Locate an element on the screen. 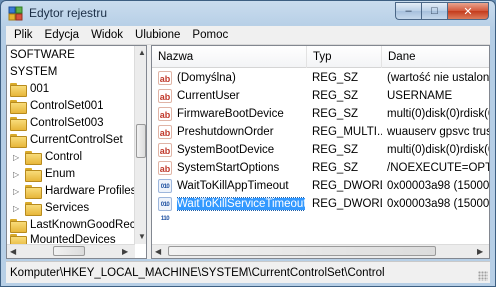  list-horizontal-scrollbar: ◀ ▶ is located at coordinates (320, 251).